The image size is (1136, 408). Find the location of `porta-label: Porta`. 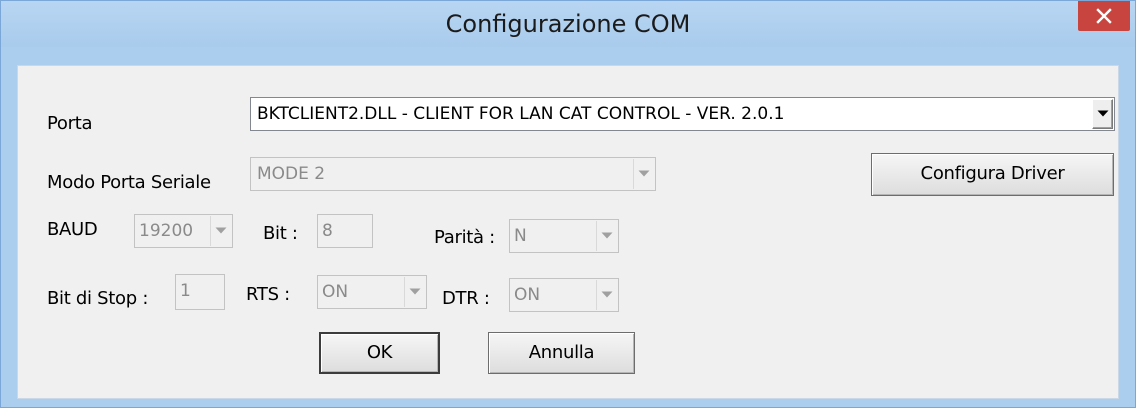

porta-label: Porta is located at coordinates (70, 123).